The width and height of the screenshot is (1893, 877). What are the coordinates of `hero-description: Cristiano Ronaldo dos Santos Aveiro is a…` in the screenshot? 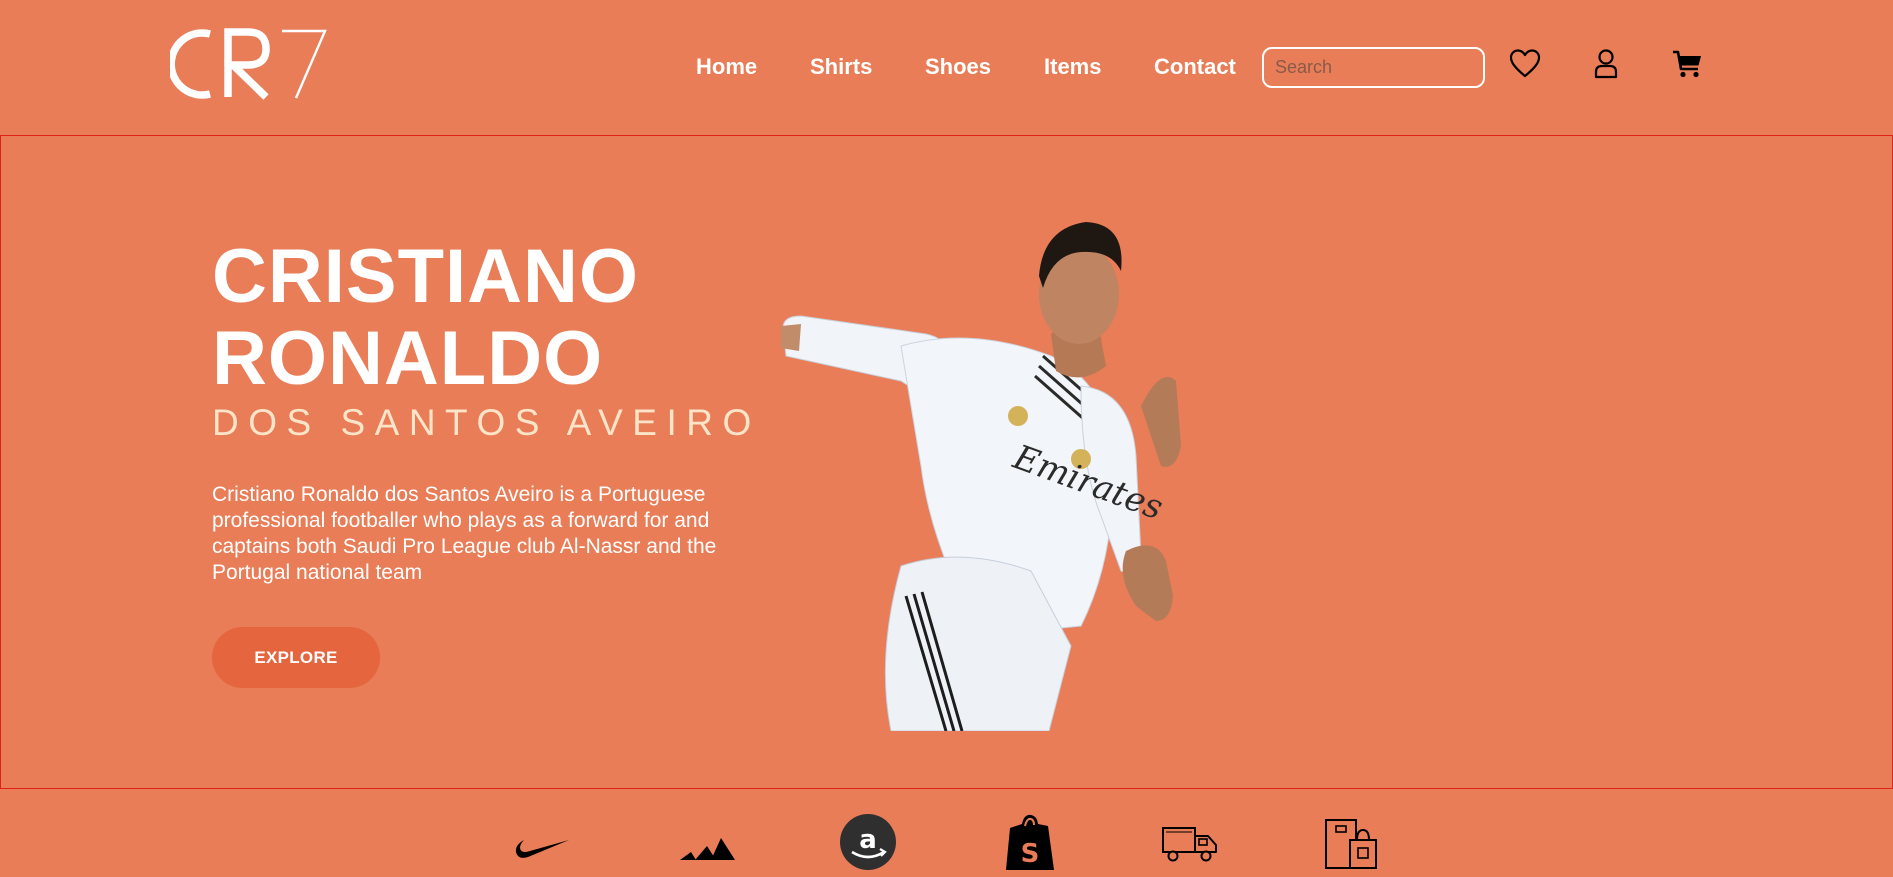 It's located at (464, 533).